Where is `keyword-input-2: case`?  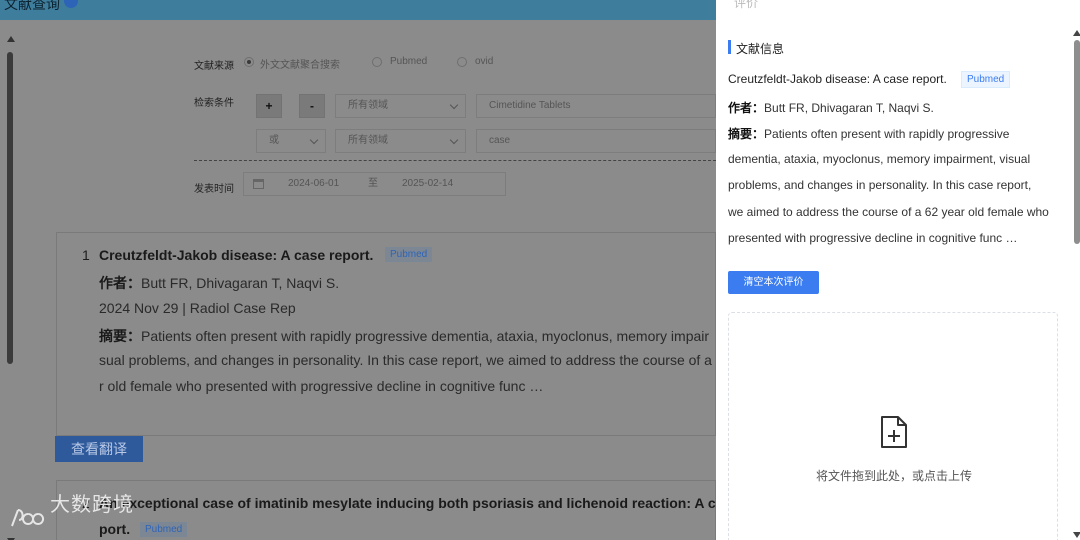 keyword-input-2: case is located at coordinates (596, 141).